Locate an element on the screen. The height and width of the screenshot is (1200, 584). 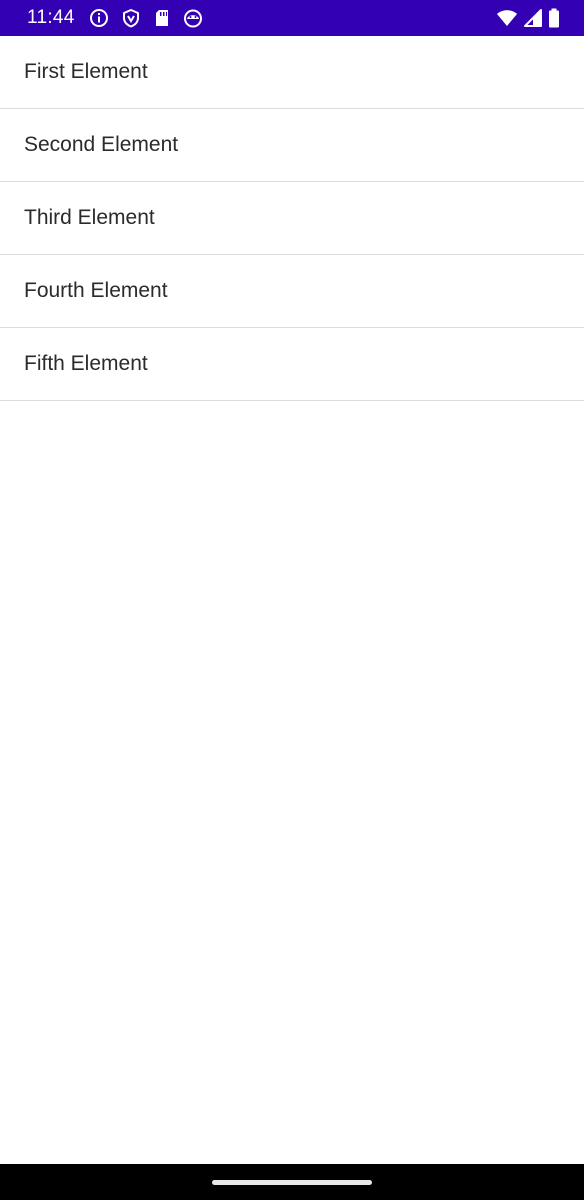
status-bar: 11:44 is located at coordinates (292, 18).